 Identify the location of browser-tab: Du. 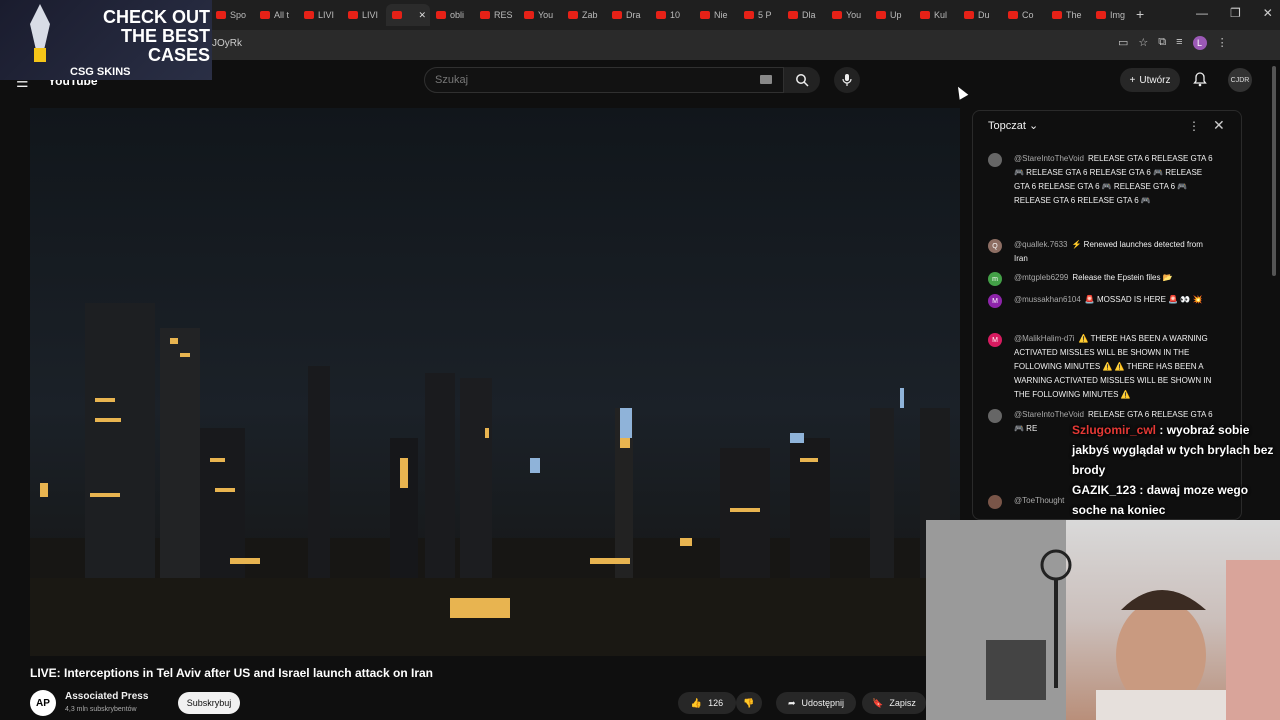
(980, 15).